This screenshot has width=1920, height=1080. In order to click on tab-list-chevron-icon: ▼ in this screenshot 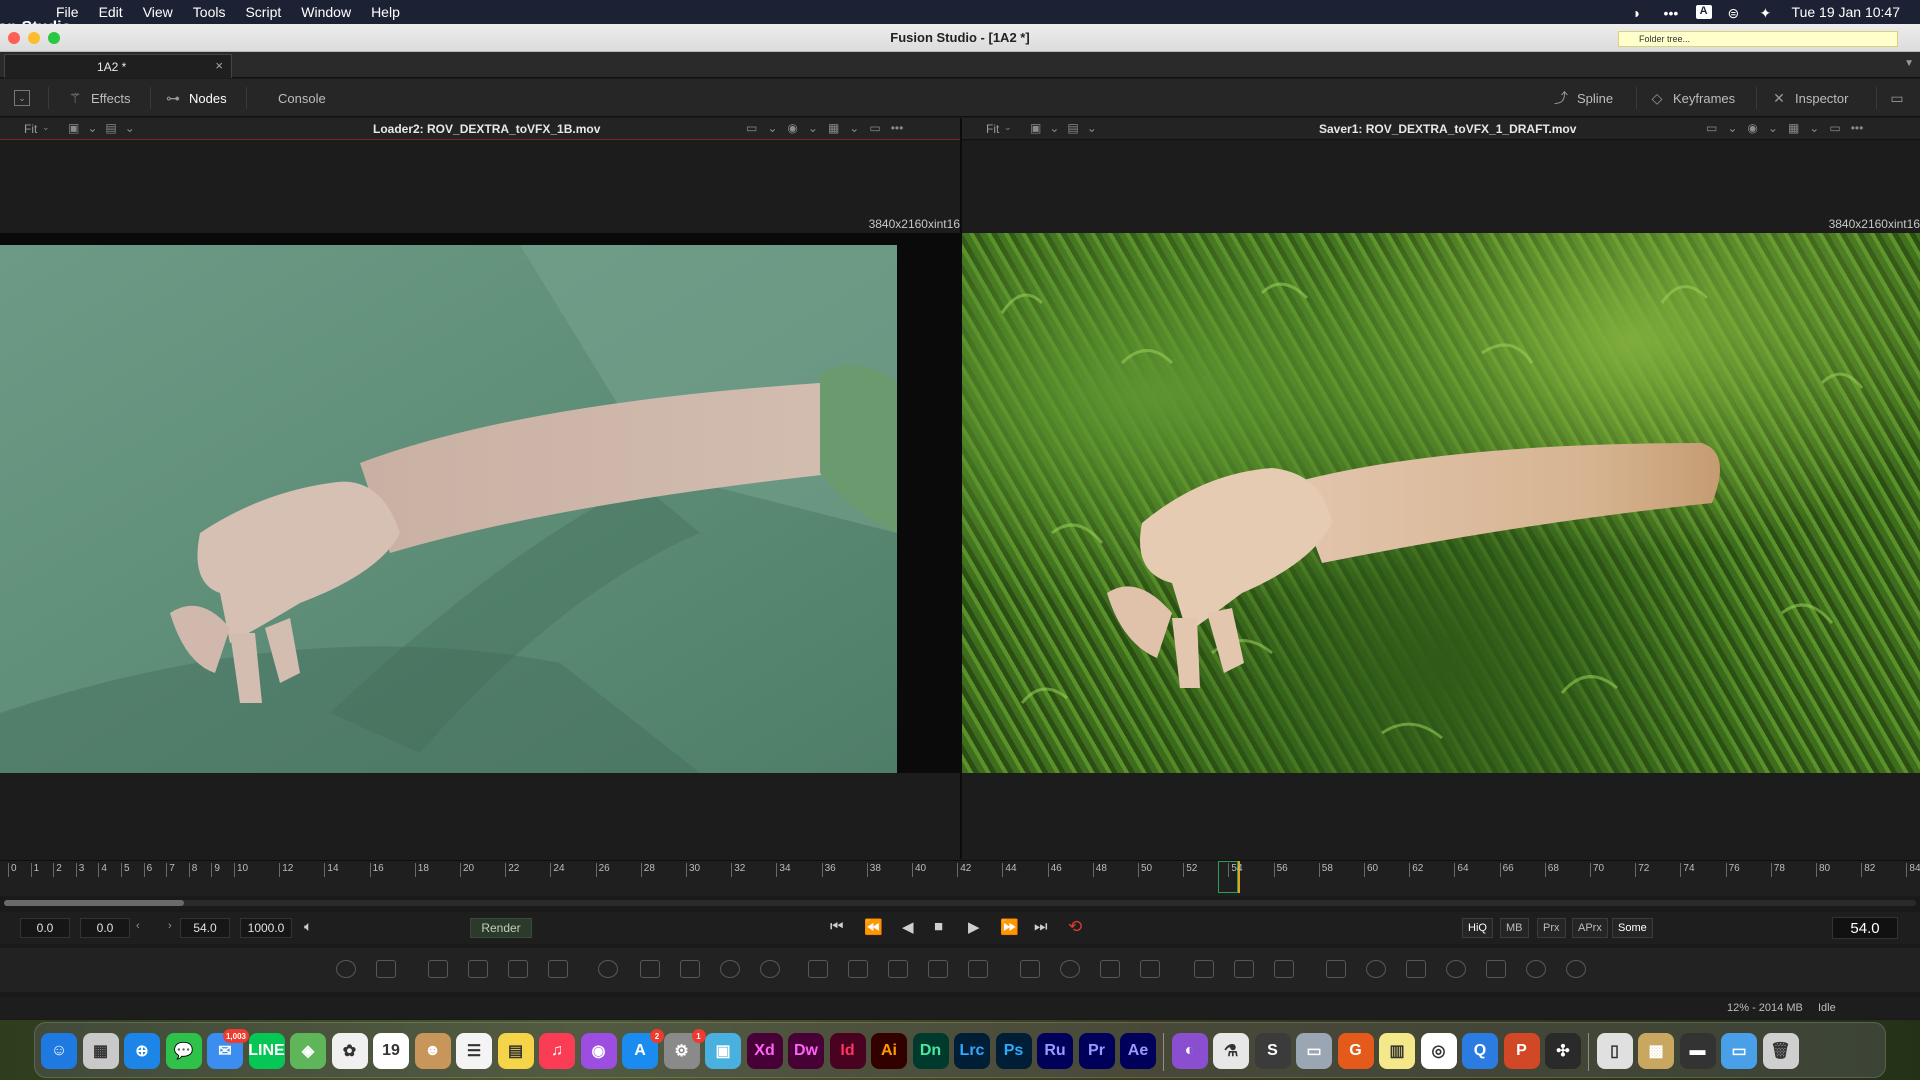, I will do `click(1909, 63)`.